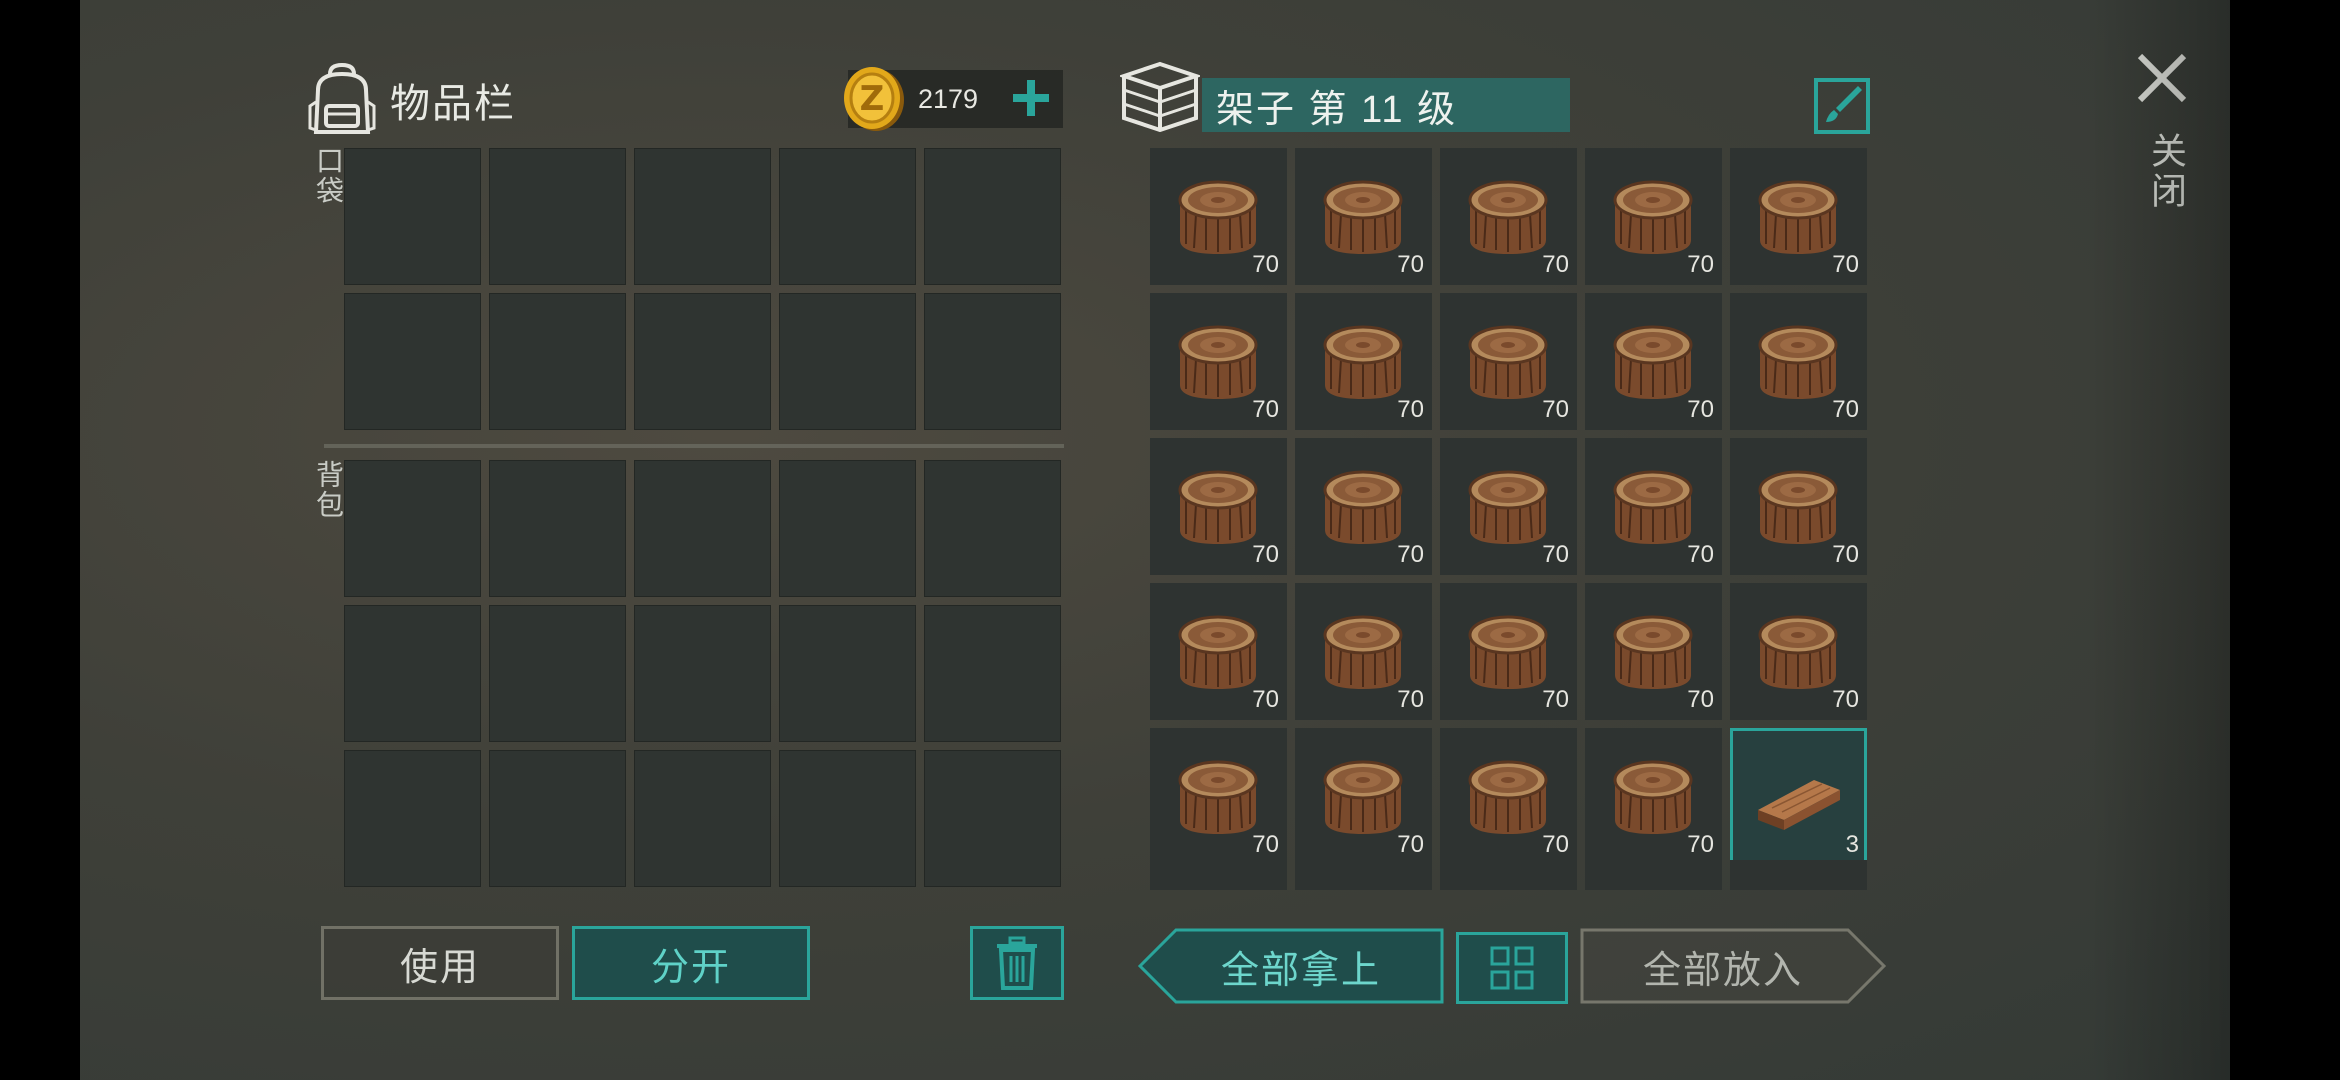 The height and width of the screenshot is (1080, 2340). What do you see at coordinates (1300, 970) in the screenshot?
I see `take-all-label: 全部拿上` at bounding box center [1300, 970].